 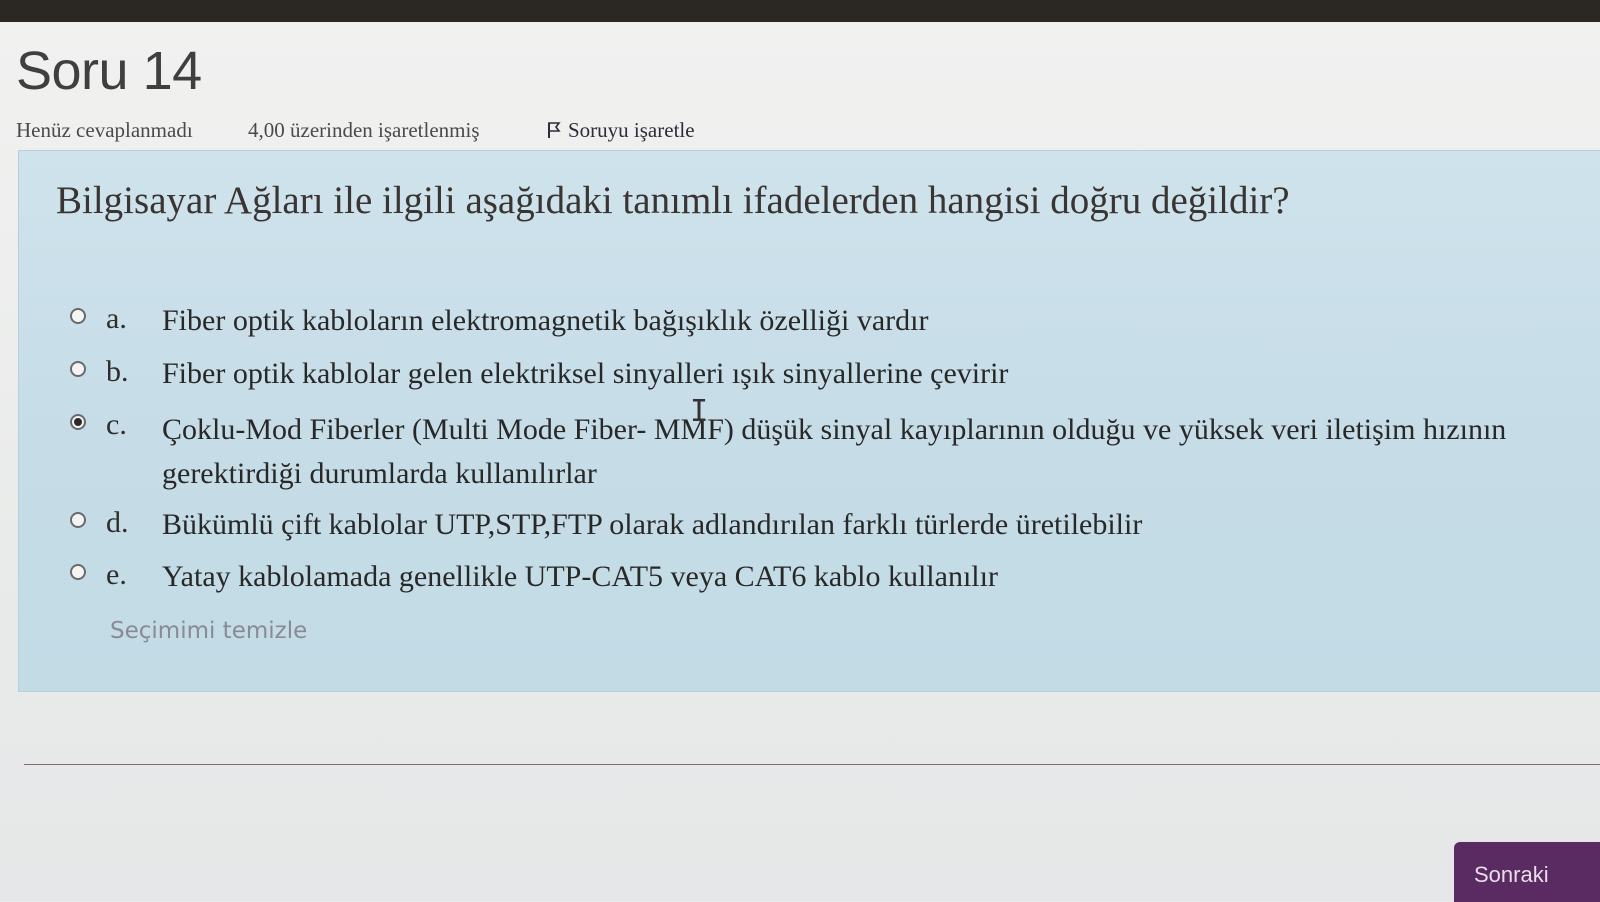 I want to click on answer-letter: b., so click(x=117, y=371).